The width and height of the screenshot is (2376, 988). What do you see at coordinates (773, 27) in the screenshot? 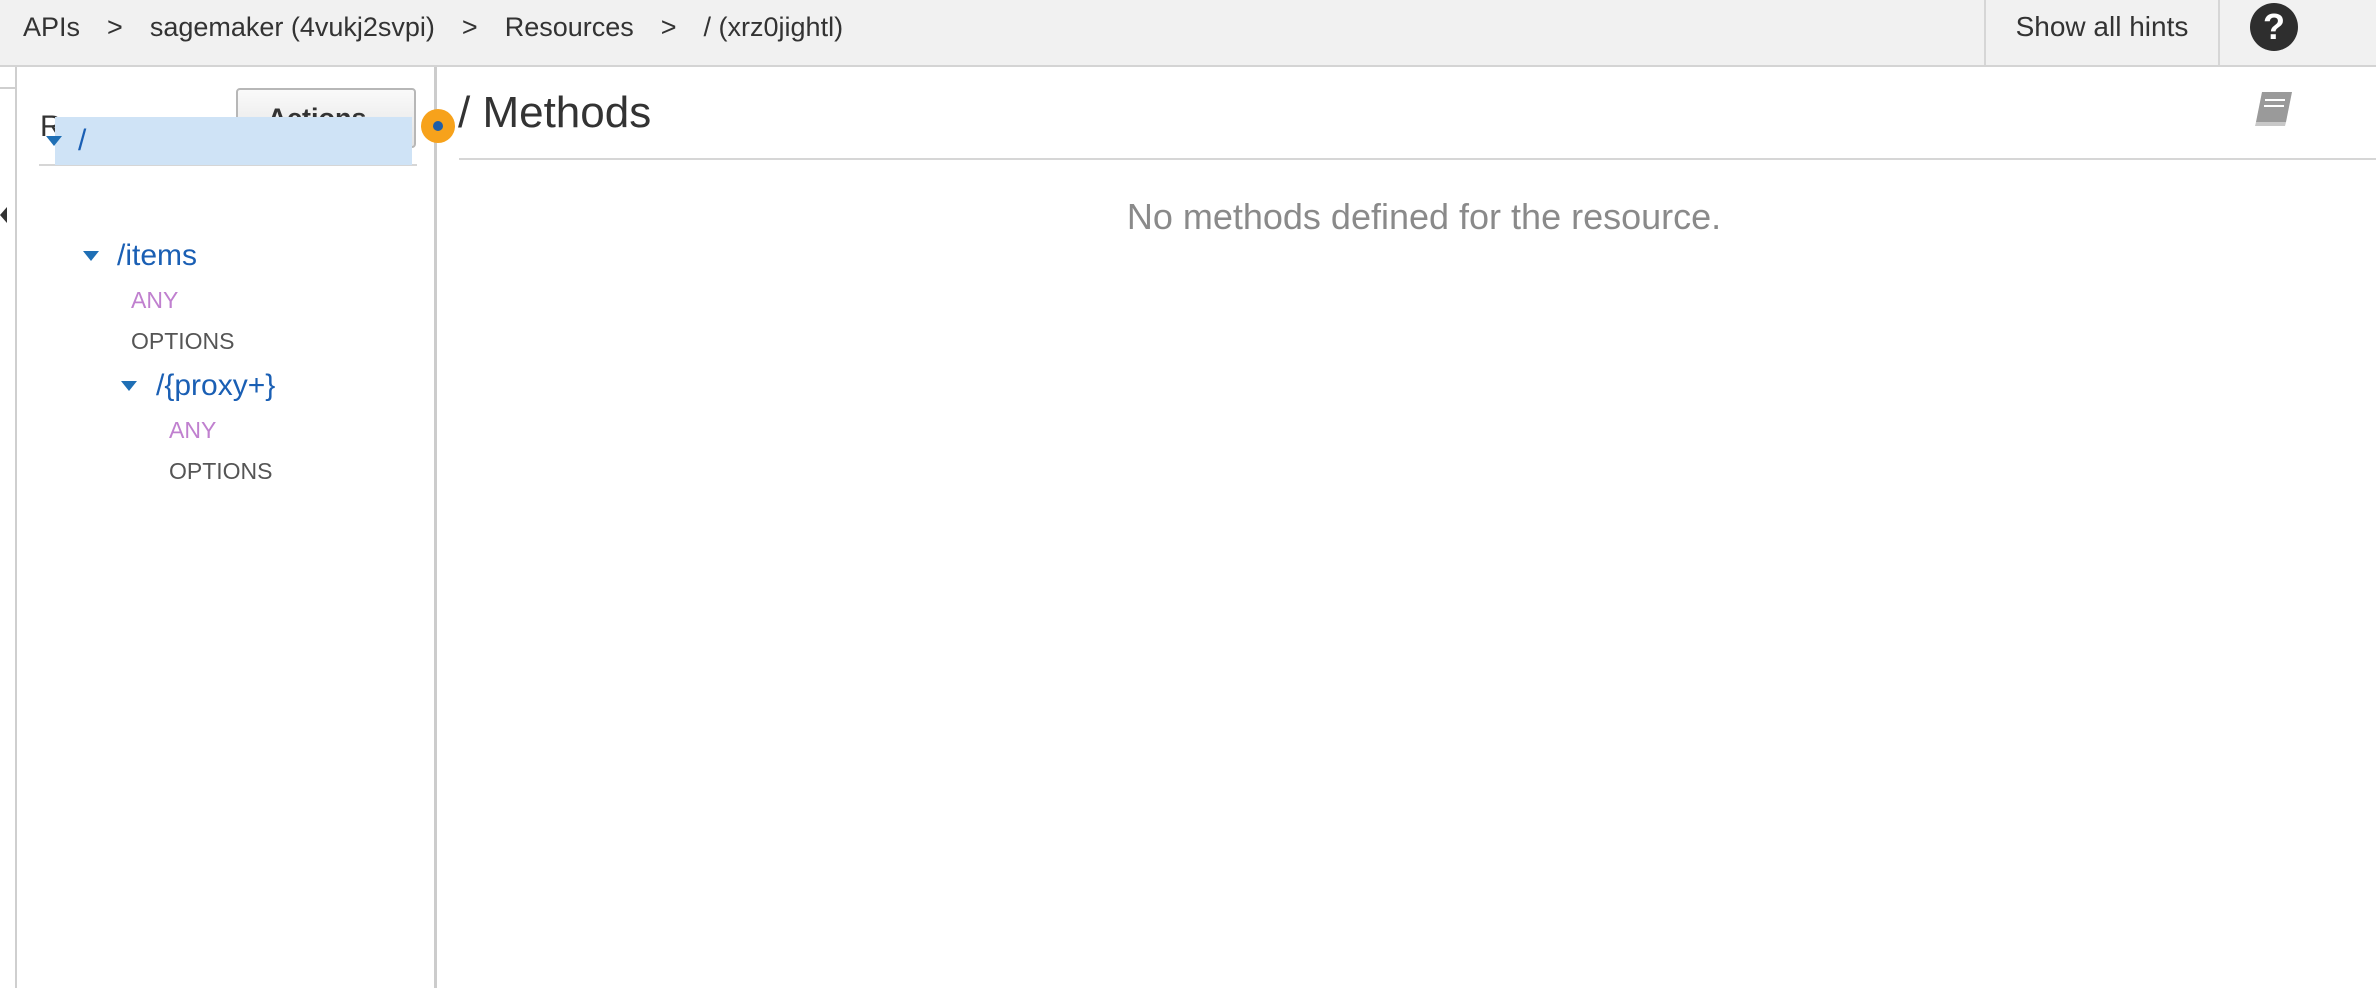
I see `breadcrumb-current-resource: / (xrz0jightl)` at bounding box center [773, 27].